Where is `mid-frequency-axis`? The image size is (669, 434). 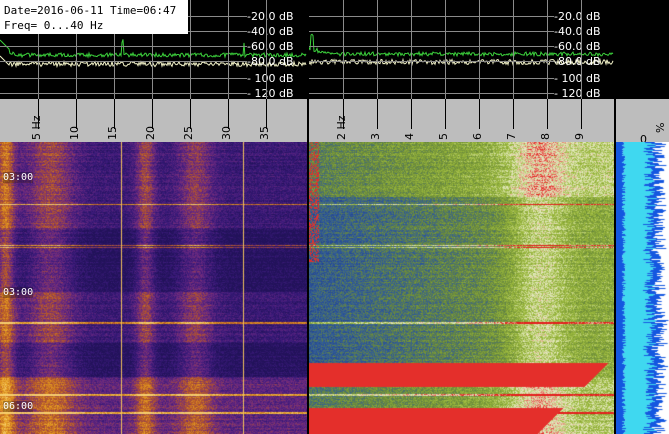 mid-frequency-axis is located at coordinates (461, 120).